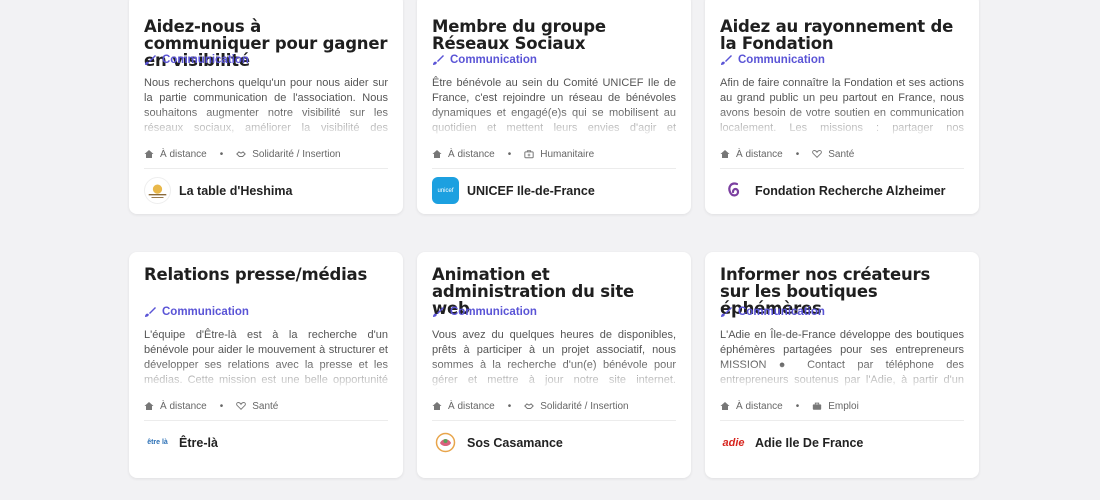 Image resolution: width=1100 pixels, height=500 pixels. I want to click on organization: Fondation Recherche Alzheimer, so click(842, 189).